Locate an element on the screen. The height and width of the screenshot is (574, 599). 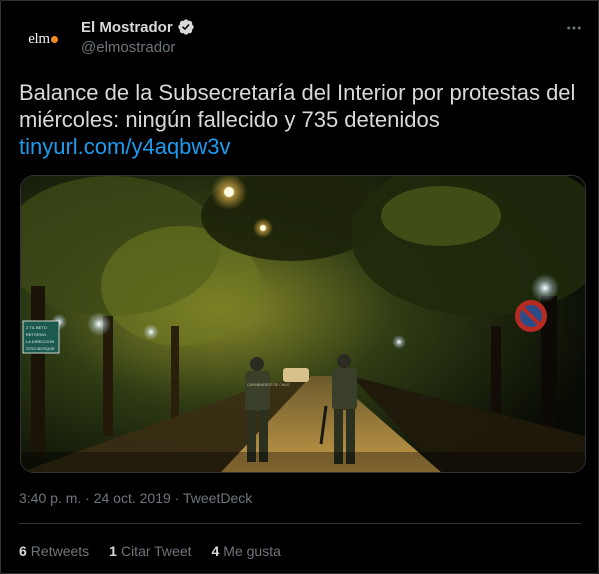
tweet-link: tinyurl.com/y4aqbw3v is located at coordinates (125, 146).